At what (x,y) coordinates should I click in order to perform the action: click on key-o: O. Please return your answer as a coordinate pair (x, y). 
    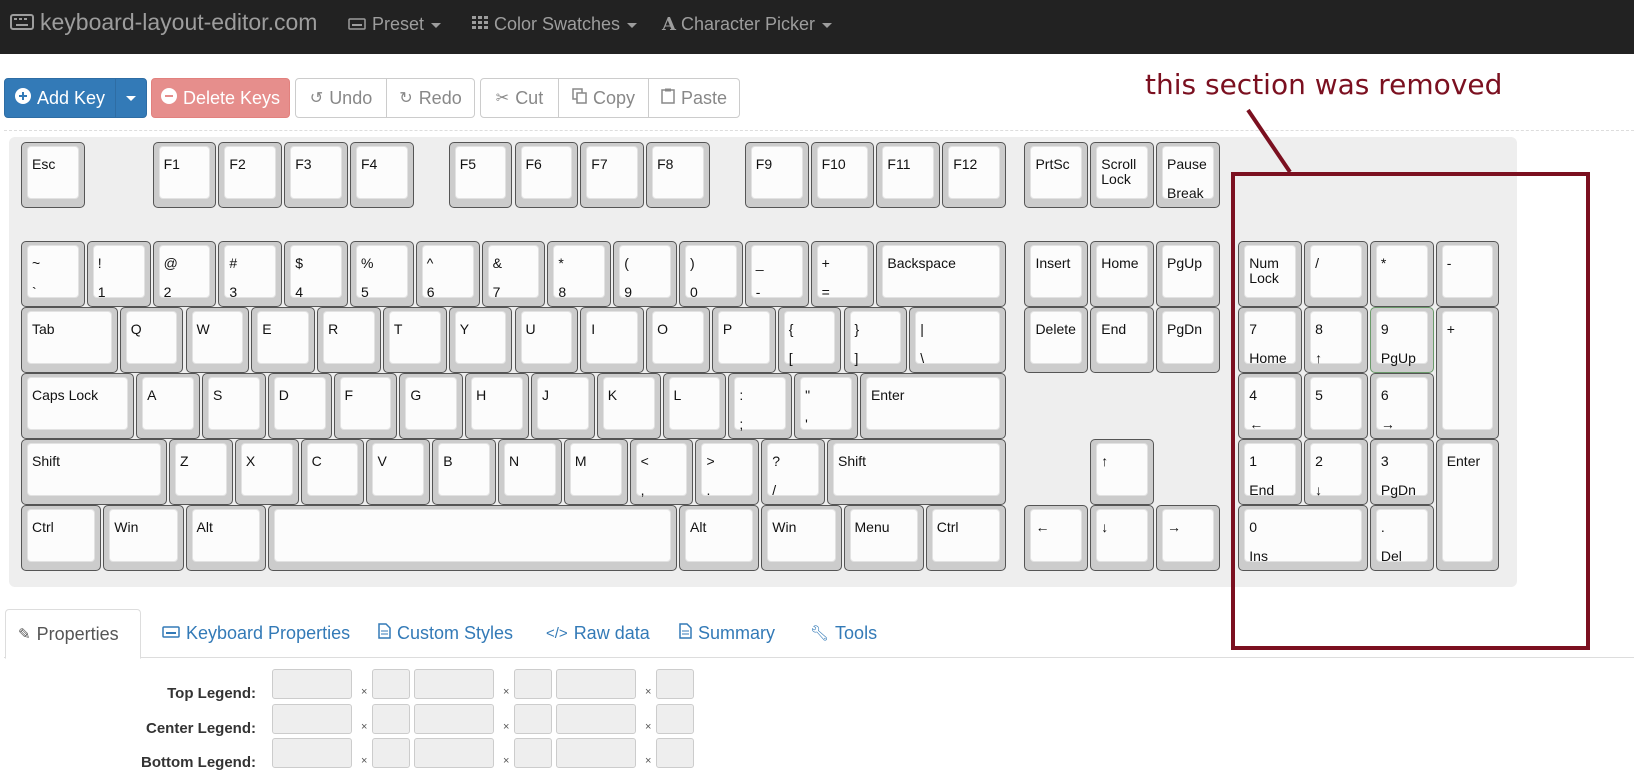
    Looking at the image, I should click on (678, 340).